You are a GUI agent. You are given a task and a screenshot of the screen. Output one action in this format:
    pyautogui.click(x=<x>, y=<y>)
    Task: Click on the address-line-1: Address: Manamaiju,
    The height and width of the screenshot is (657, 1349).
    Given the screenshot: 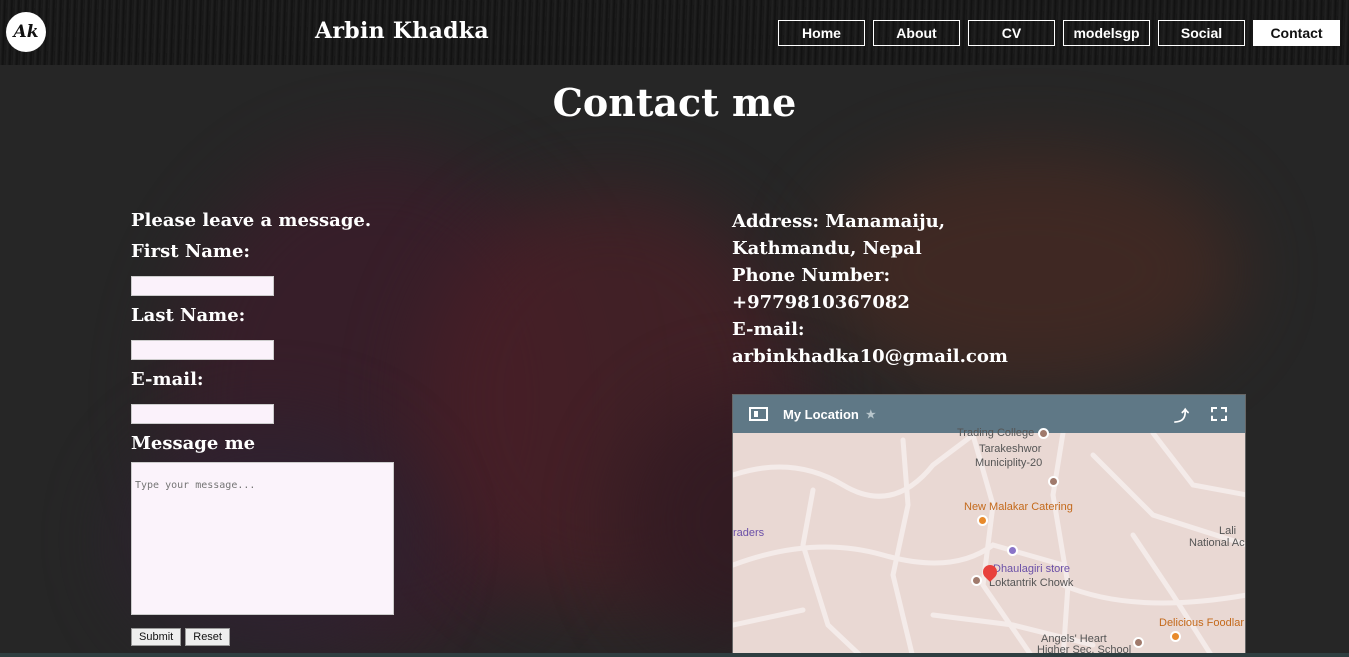 What is the action you would take?
    pyautogui.click(x=839, y=221)
    